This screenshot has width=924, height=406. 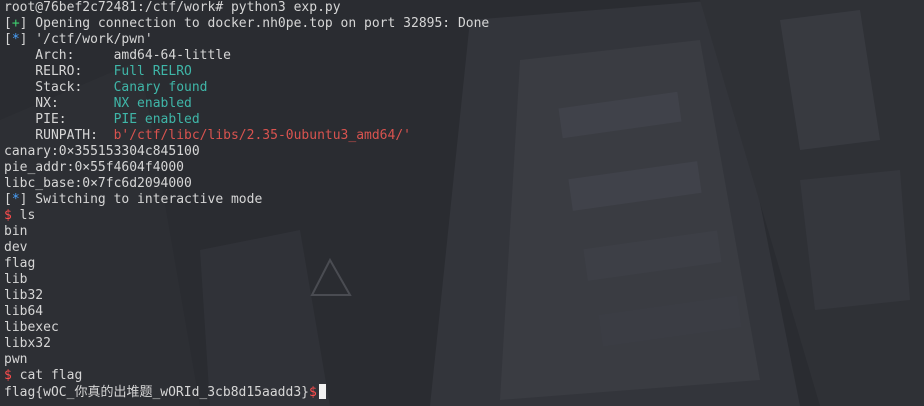 What do you see at coordinates (462, 248) in the screenshot?
I see `terminal-line: dev` at bounding box center [462, 248].